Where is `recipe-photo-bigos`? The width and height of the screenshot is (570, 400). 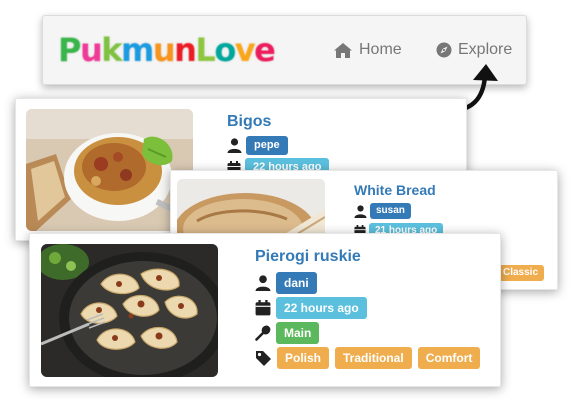
recipe-photo-bigos is located at coordinates (109, 170).